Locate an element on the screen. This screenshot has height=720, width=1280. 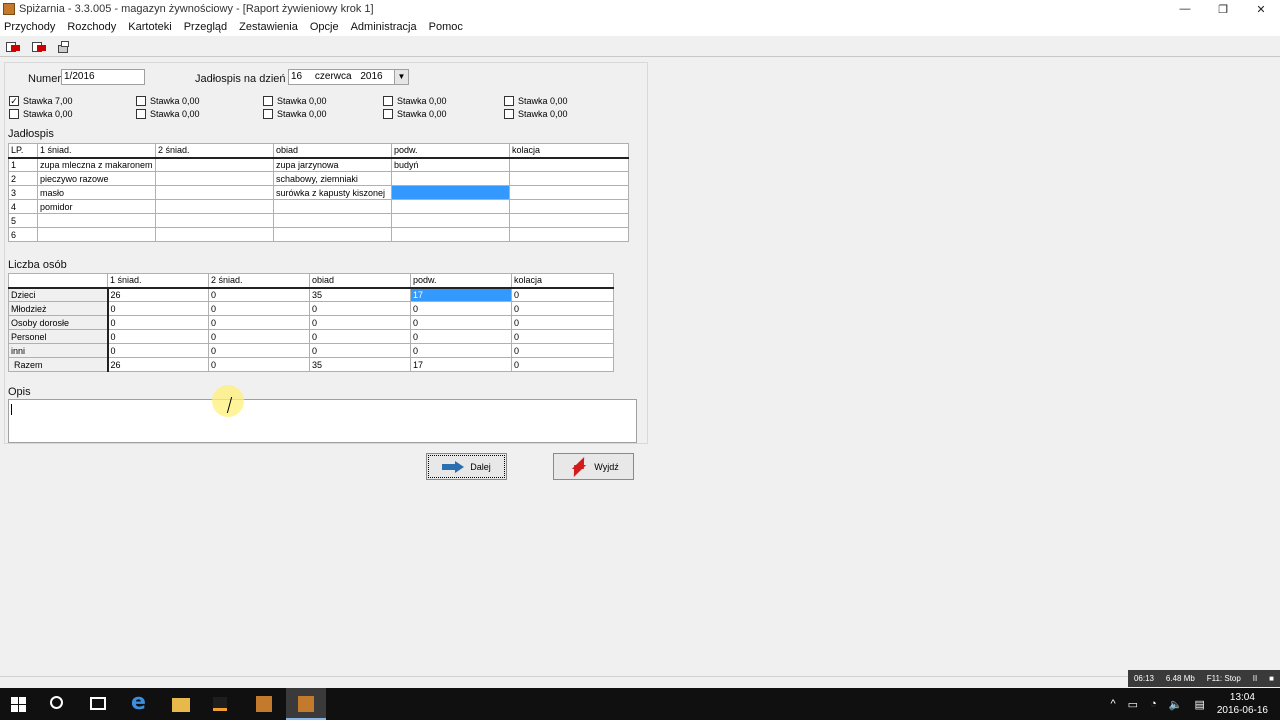
windows-start-icon is located at coordinates (19, 704).